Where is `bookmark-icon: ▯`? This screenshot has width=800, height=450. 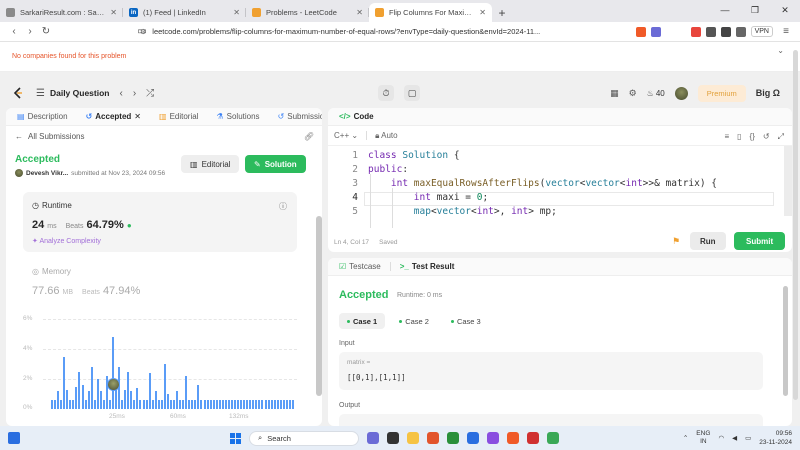
bookmark-icon: ▯ is located at coordinates (739, 137).